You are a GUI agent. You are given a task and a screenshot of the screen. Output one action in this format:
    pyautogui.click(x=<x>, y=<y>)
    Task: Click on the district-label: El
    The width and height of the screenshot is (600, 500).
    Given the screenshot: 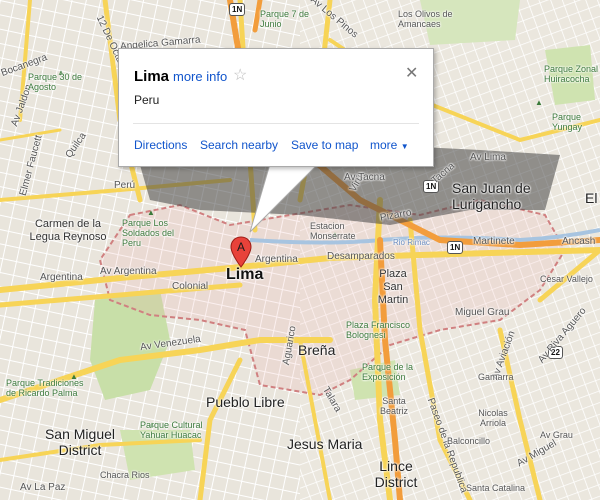 What is the action you would take?
    pyautogui.click(x=591, y=198)
    